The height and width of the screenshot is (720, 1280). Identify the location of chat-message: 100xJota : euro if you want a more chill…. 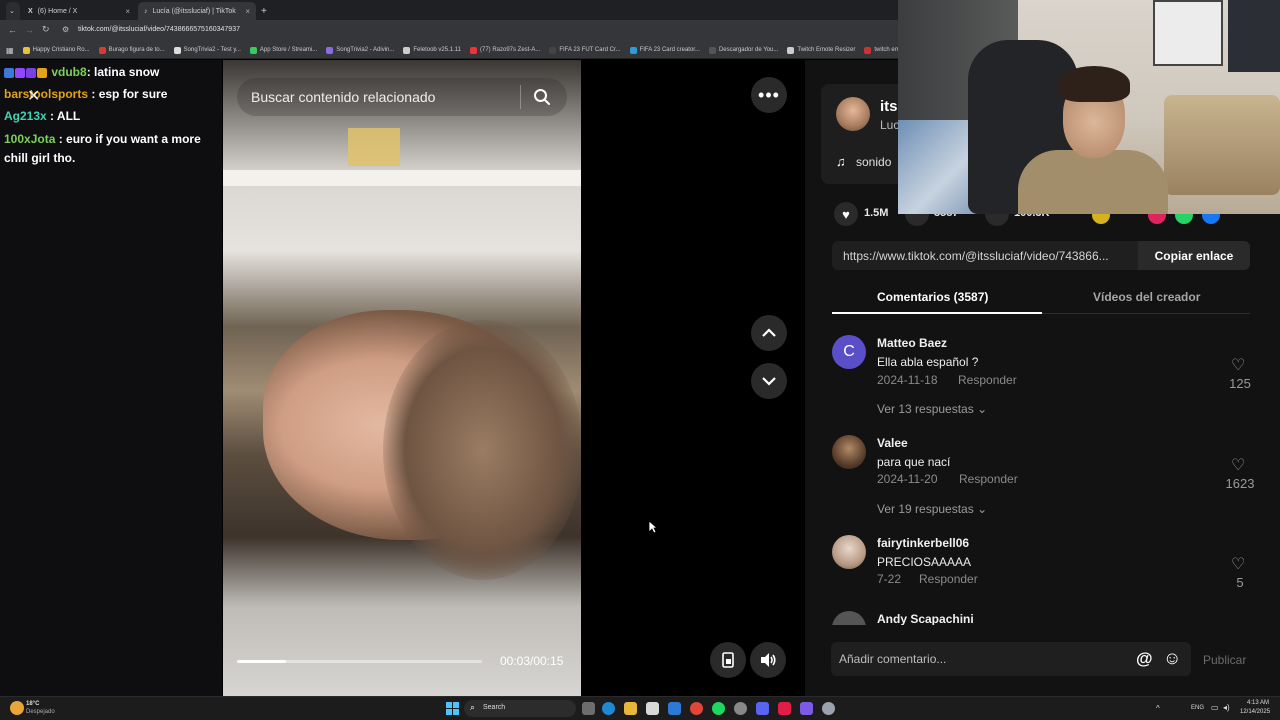
(111, 149).